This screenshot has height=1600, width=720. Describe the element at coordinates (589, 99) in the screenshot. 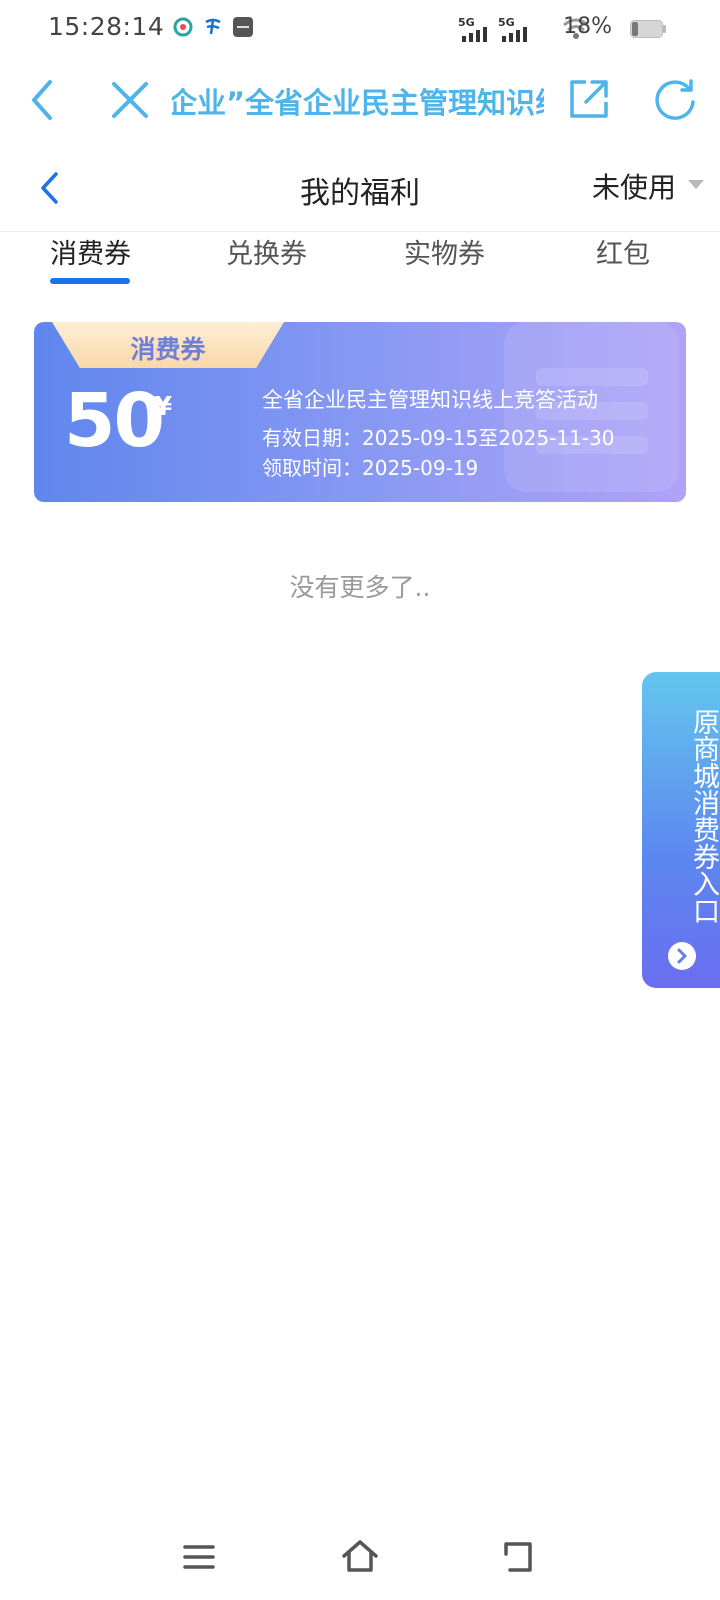

I see `external-link-icon` at that location.